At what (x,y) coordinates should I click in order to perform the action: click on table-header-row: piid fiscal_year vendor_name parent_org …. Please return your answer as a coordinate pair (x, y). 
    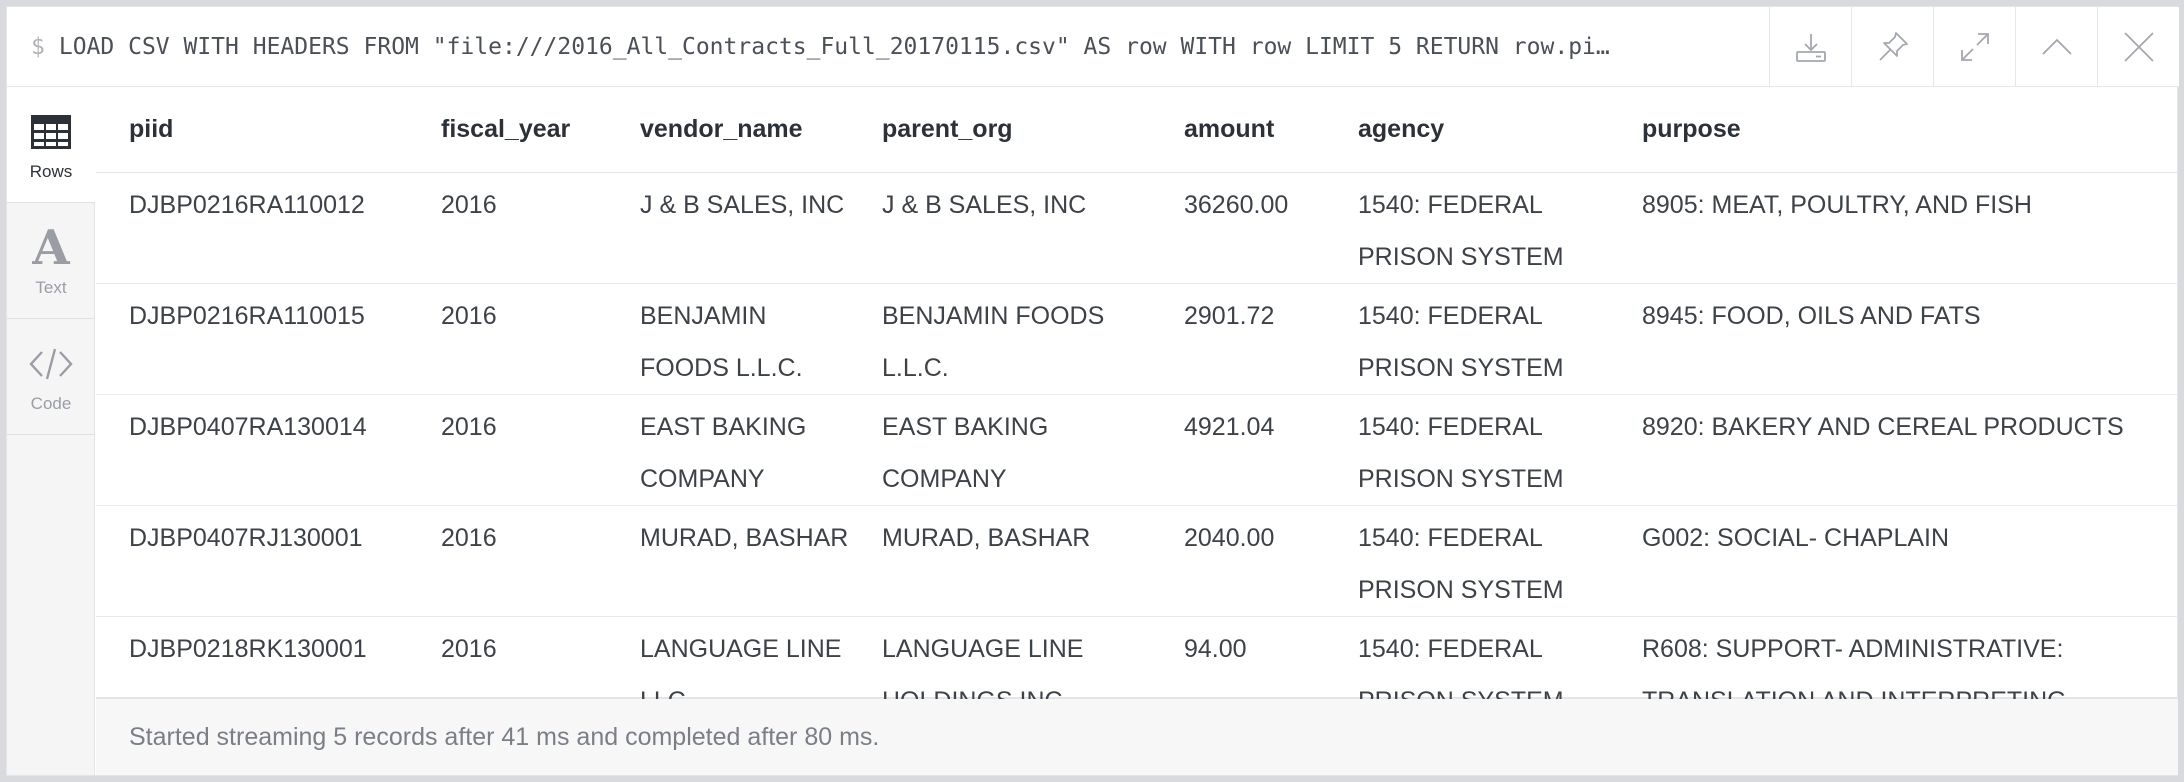
    Looking at the image, I should click on (1137, 130).